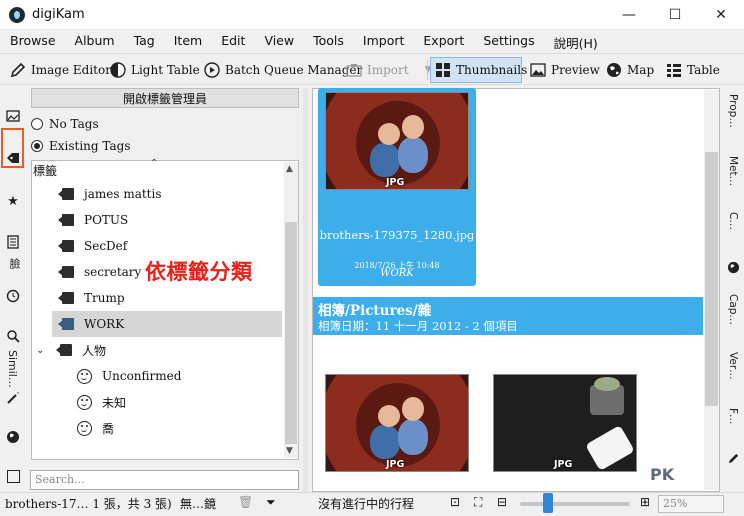 The width and height of the screenshot is (744, 516). I want to click on tag-row: james mattis, so click(167, 194).